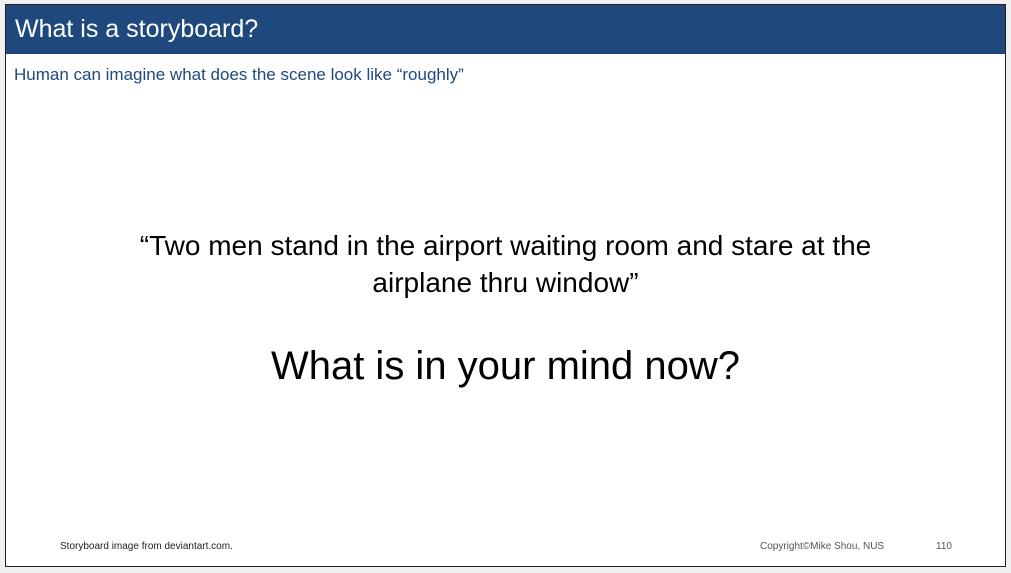 The width and height of the screenshot is (1011, 573). Describe the element at coordinates (822, 546) in the screenshot. I see `footer-copyright: Copyright©Mike Shou, NUS` at that location.